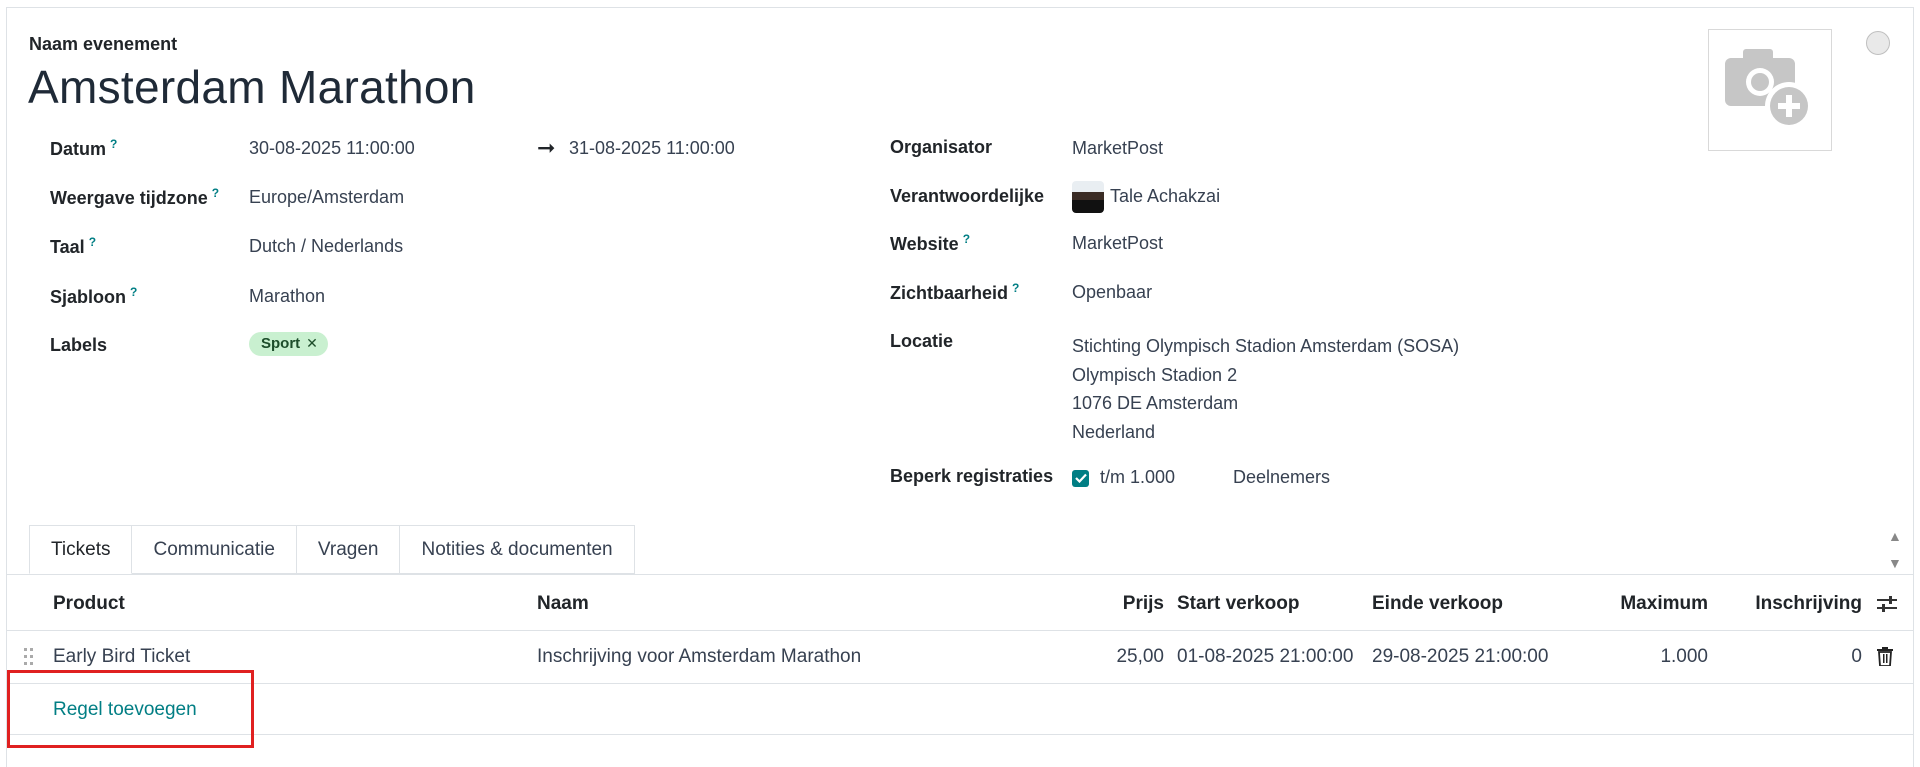 The height and width of the screenshot is (767, 1920). What do you see at coordinates (281, 343) in the screenshot?
I see `tag-label: Sport` at bounding box center [281, 343].